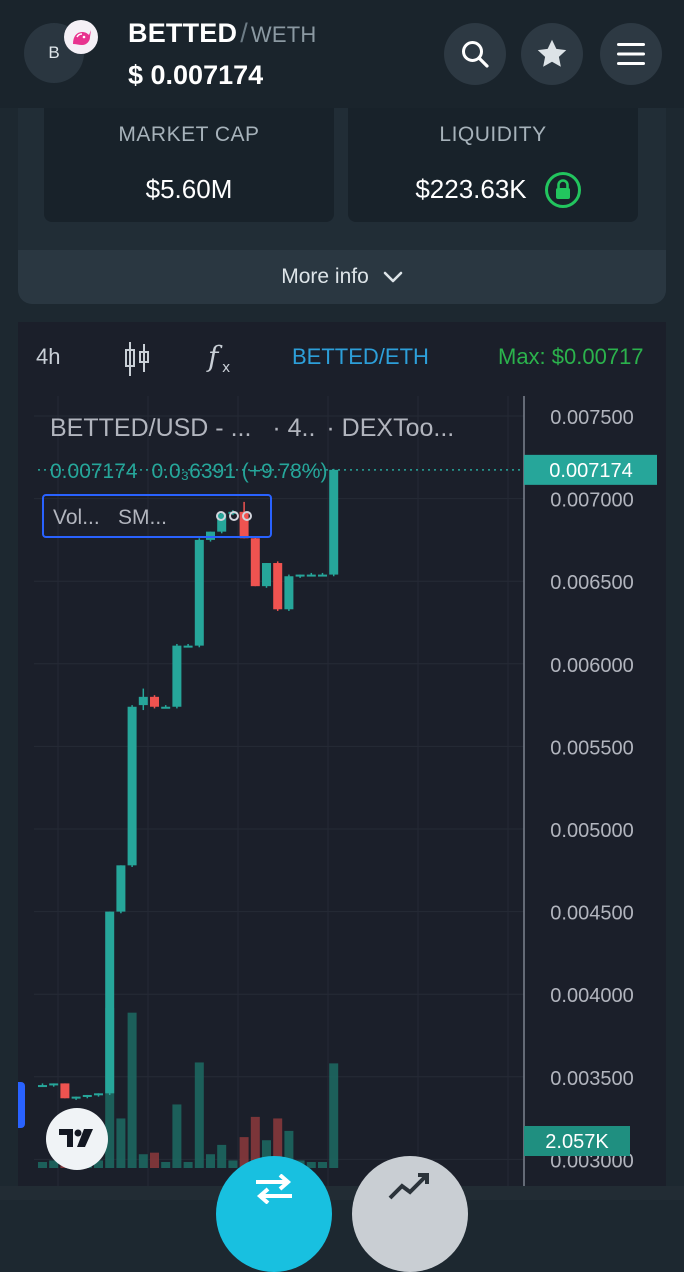 This screenshot has width=684, height=1272. Describe the element at coordinates (294, 428) in the screenshot. I see `legend-interval: · 4..` at that location.